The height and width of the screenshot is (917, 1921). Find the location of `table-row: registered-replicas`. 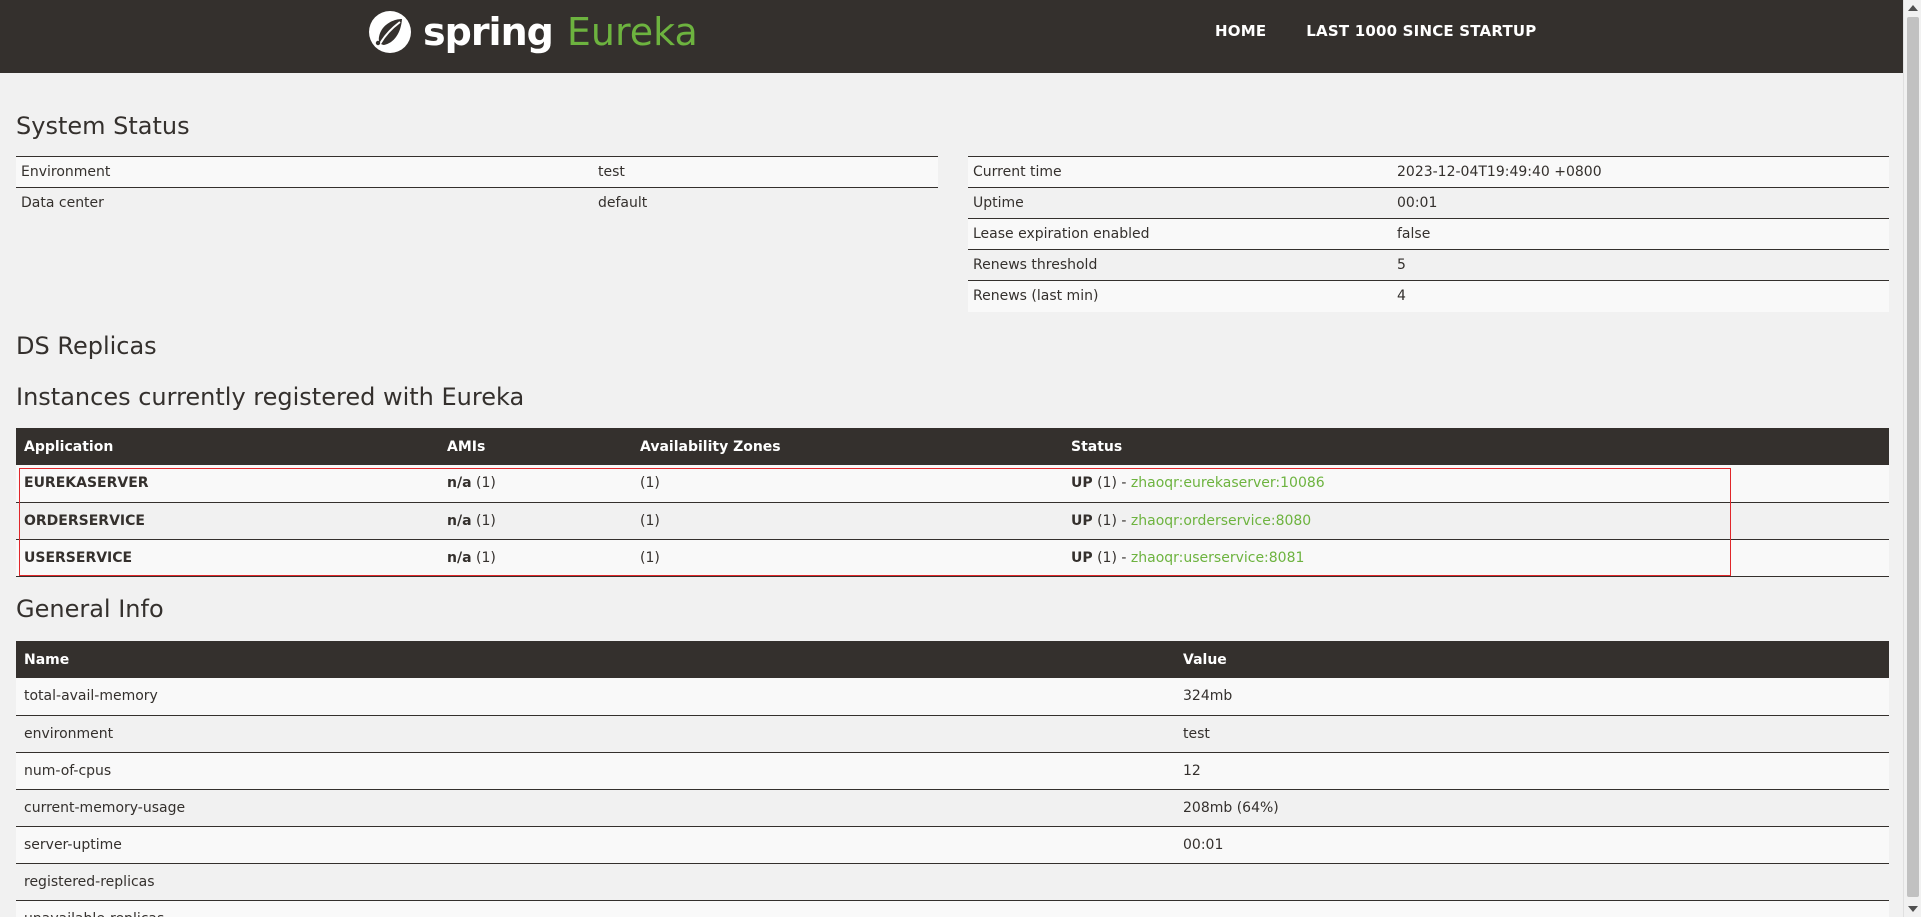

table-row: registered-replicas is located at coordinates (952, 882).